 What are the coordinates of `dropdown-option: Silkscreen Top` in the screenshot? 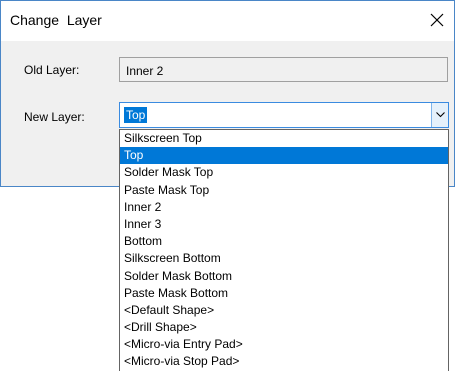 It's located at (284, 138).